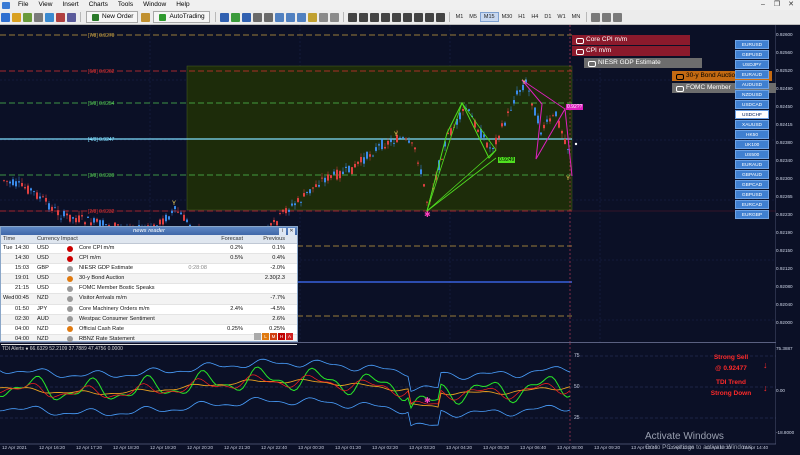  Describe the element at coordinates (117, 318) in the screenshot. I see `news-event: Westpac Consumer Sentiment` at that location.